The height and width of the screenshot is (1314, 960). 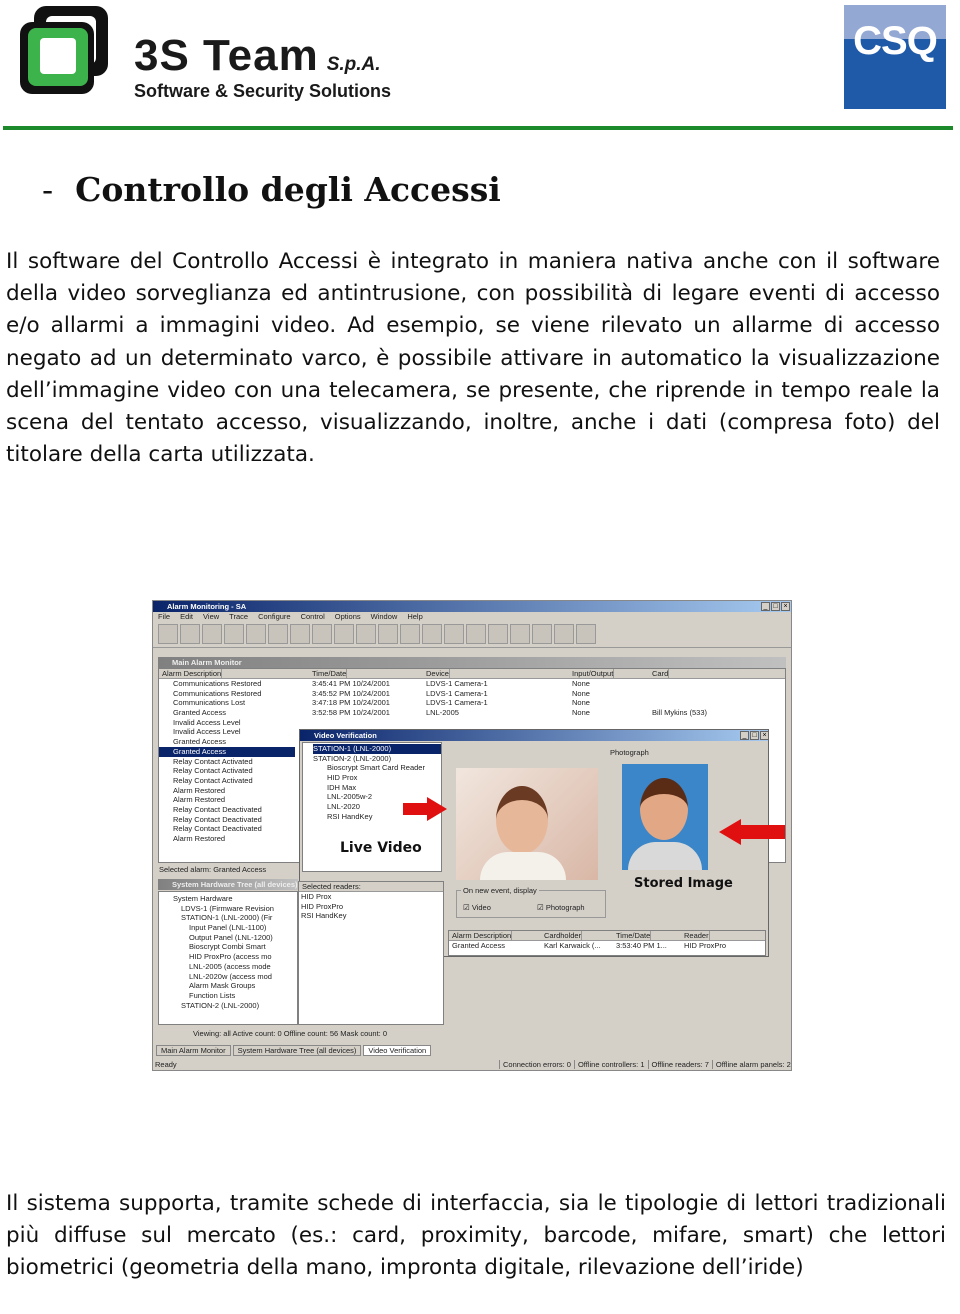 What do you see at coordinates (695, 936) in the screenshot?
I see `column-header: Reader` at bounding box center [695, 936].